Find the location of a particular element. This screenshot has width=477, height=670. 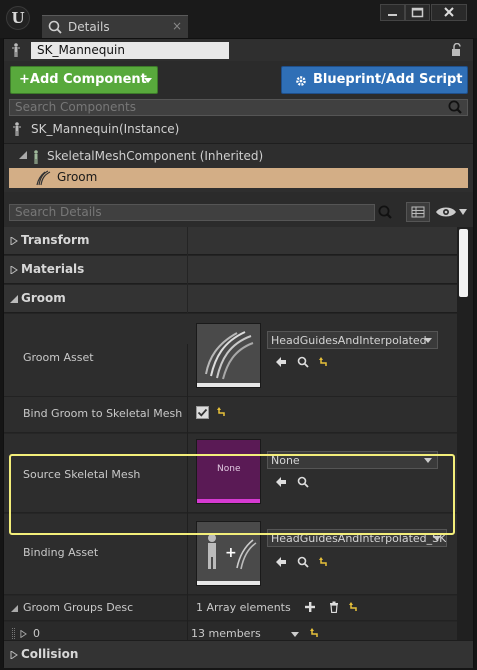

maximize-icon is located at coordinates (417, 12).